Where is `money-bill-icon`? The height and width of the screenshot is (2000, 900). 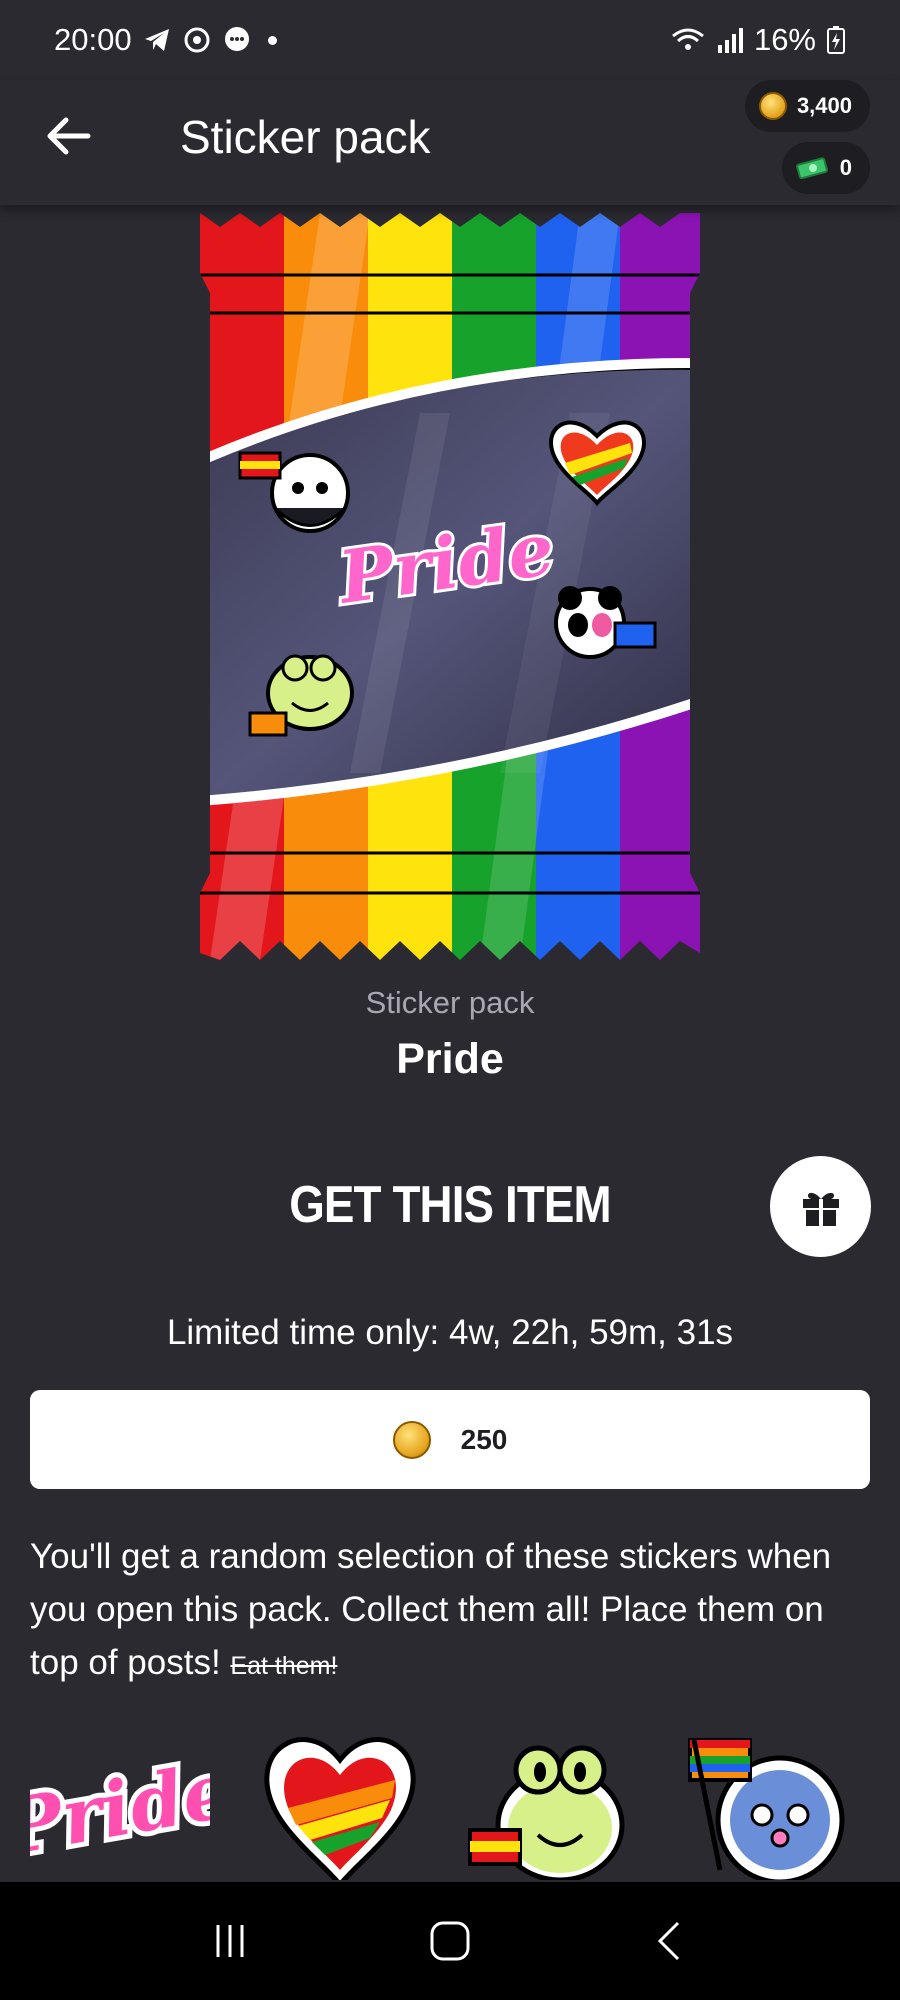 money-bill-icon is located at coordinates (811, 168).